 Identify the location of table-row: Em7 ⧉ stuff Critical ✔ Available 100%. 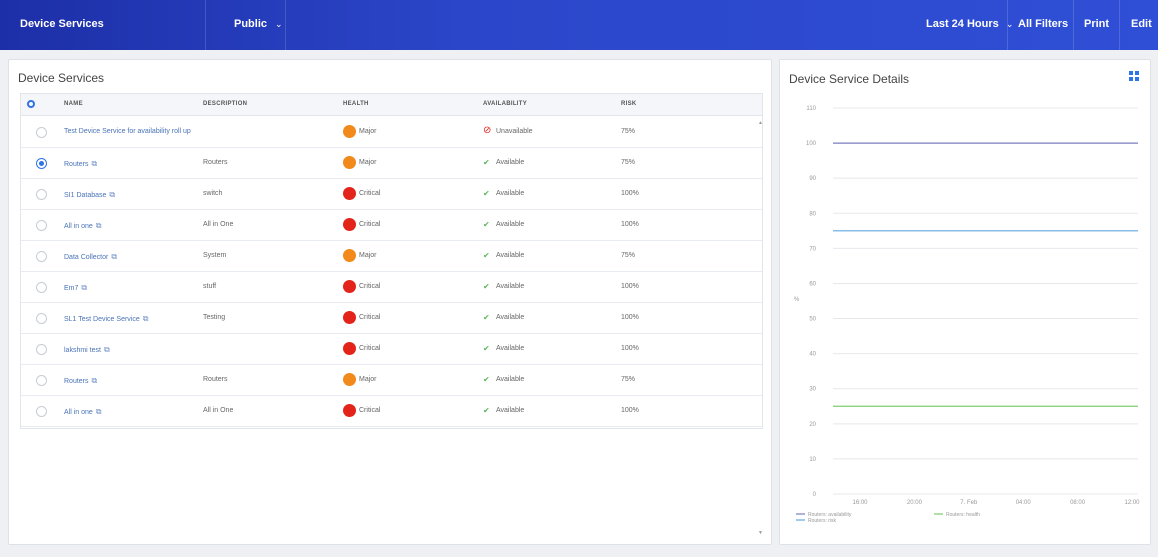
(391, 287).